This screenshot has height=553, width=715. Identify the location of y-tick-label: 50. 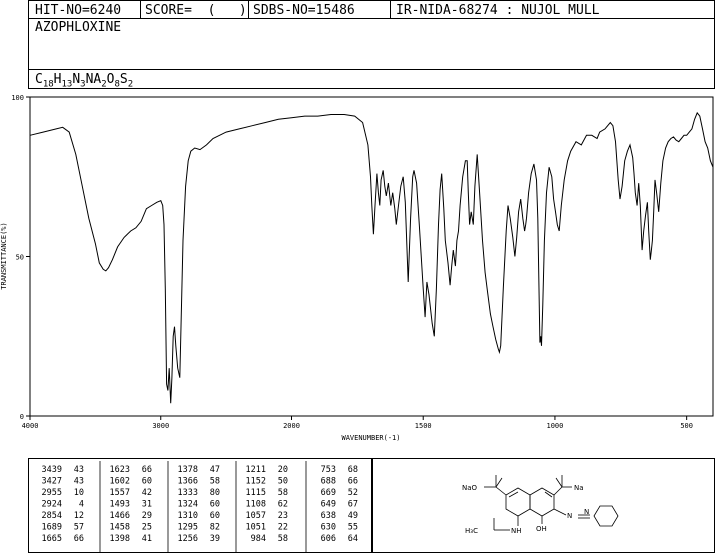
(20, 258).